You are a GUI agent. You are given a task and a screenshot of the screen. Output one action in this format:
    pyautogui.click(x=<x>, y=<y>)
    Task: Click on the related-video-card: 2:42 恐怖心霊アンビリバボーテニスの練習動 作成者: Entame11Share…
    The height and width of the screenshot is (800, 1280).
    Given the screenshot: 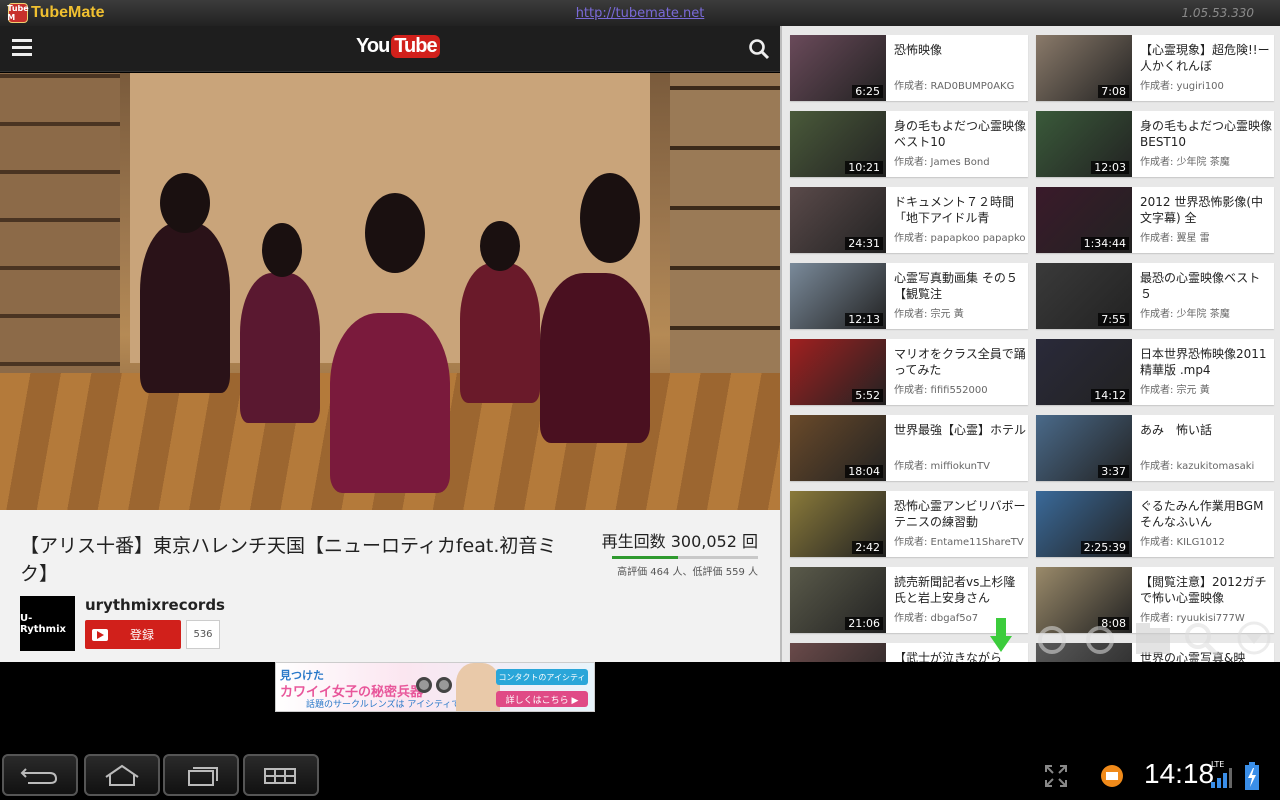 What is the action you would take?
    pyautogui.click(x=909, y=524)
    